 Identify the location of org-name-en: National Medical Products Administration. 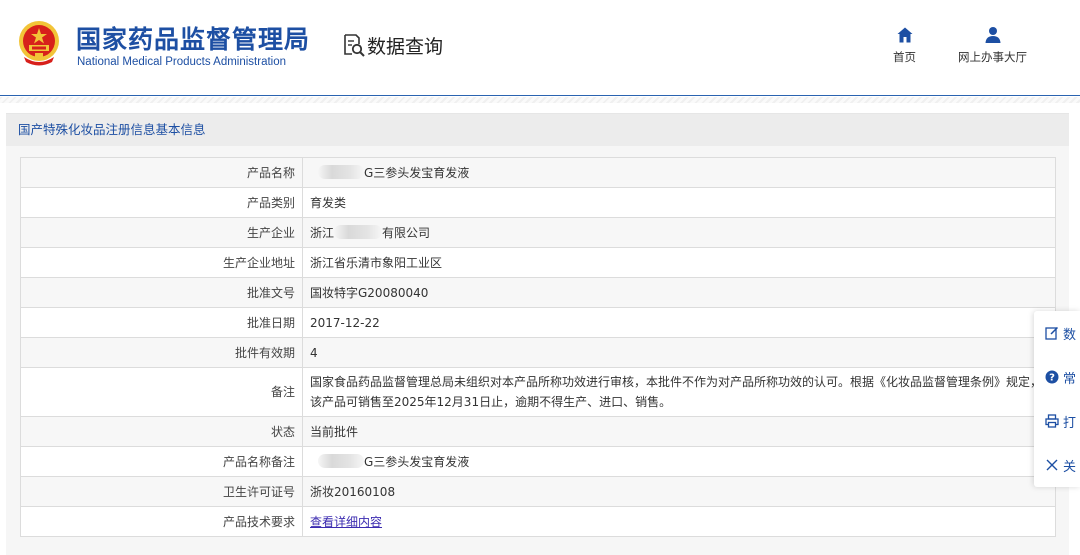
(182, 62).